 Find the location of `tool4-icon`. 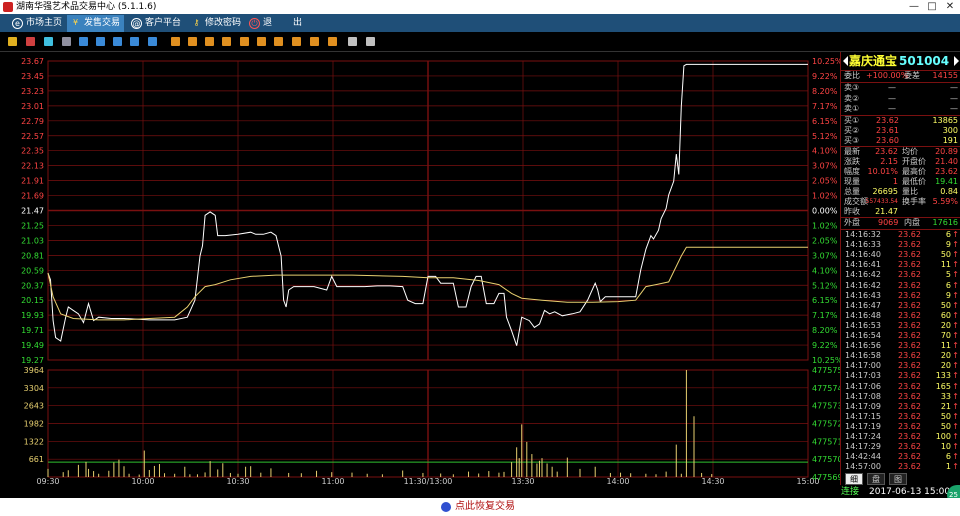

tool4-icon is located at coordinates (226, 41).